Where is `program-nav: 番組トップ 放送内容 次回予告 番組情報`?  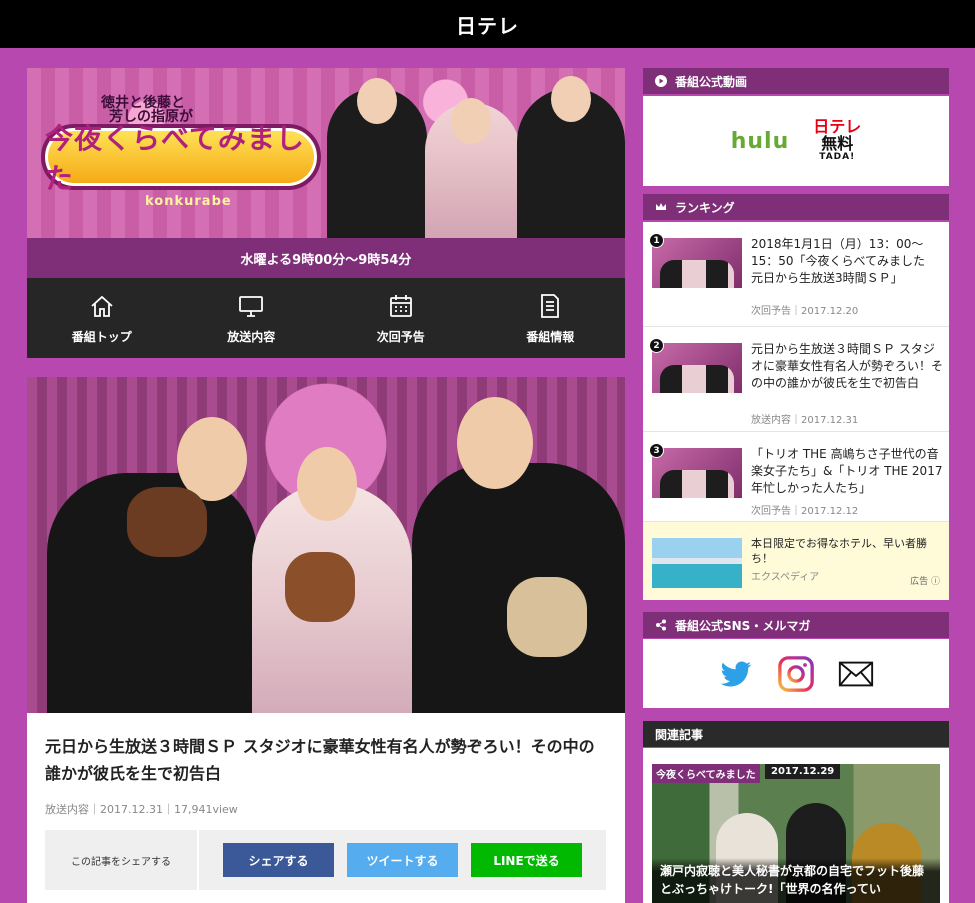
program-nav: 番組トップ 放送内容 次回予告 番組情報 is located at coordinates (326, 318).